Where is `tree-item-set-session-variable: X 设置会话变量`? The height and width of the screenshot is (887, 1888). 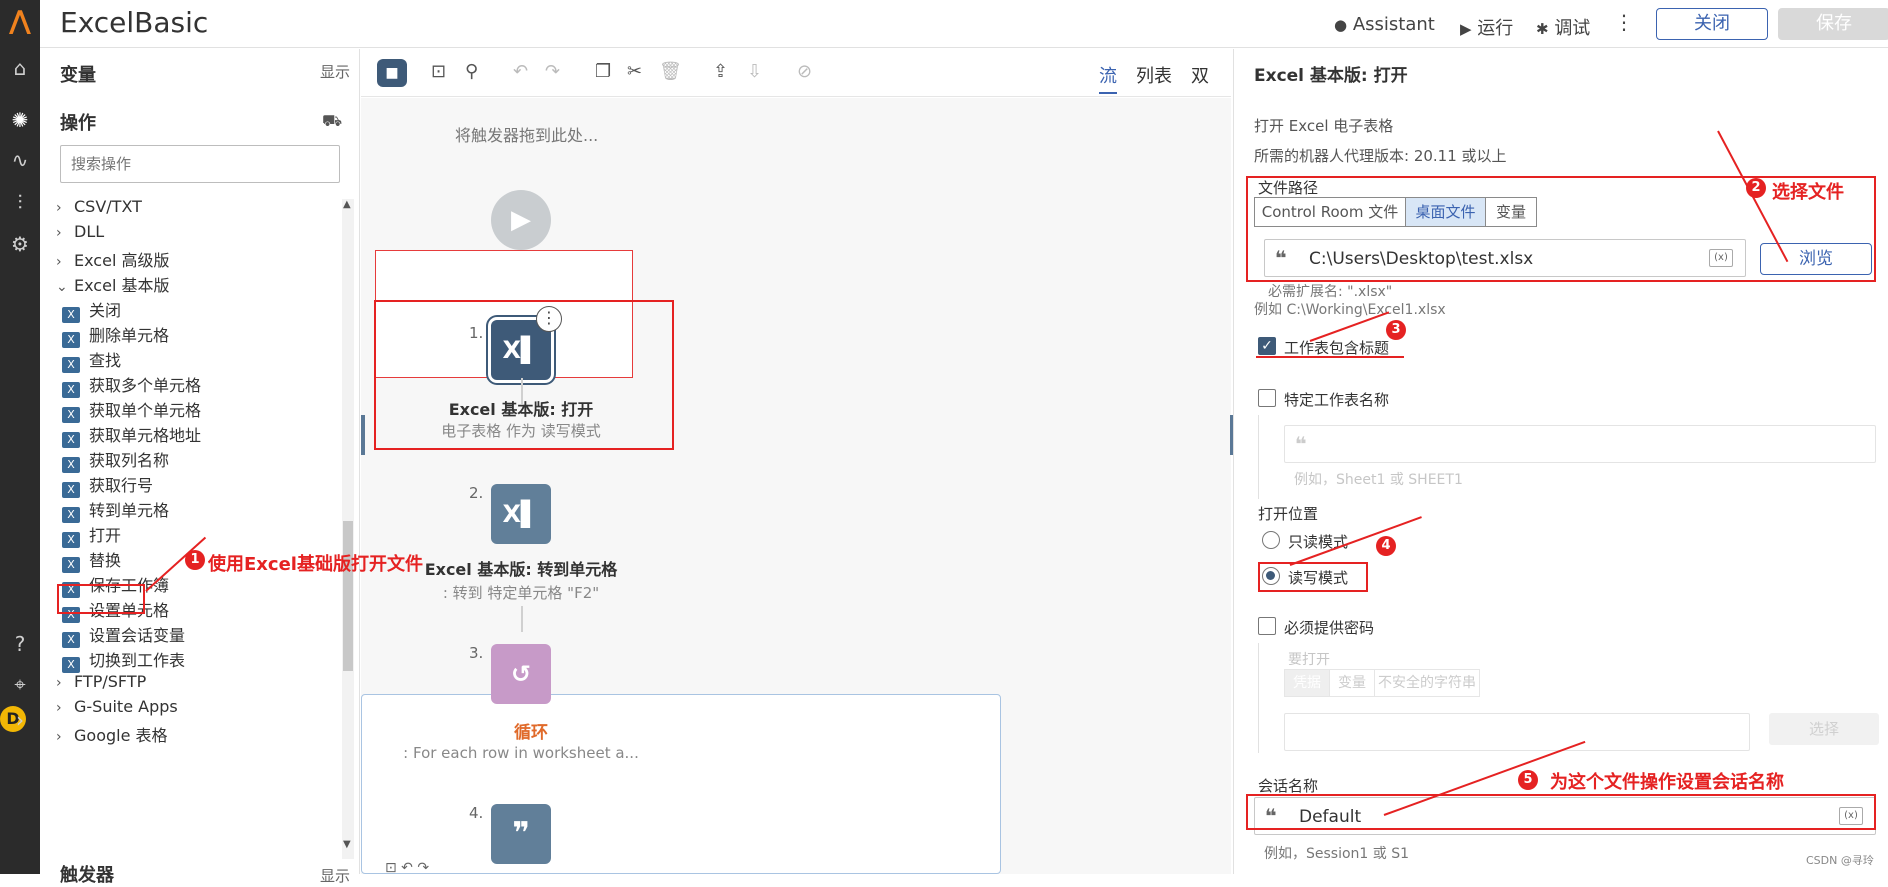 tree-item-set-session-variable: X 设置会话变量 is located at coordinates (123, 635).